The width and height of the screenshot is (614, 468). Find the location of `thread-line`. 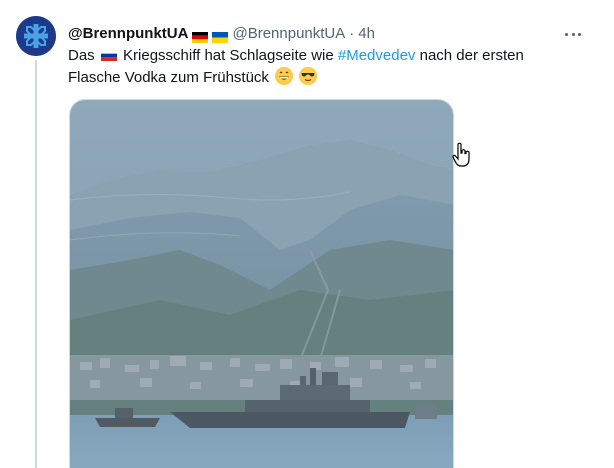

thread-line is located at coordinates (36, 264).